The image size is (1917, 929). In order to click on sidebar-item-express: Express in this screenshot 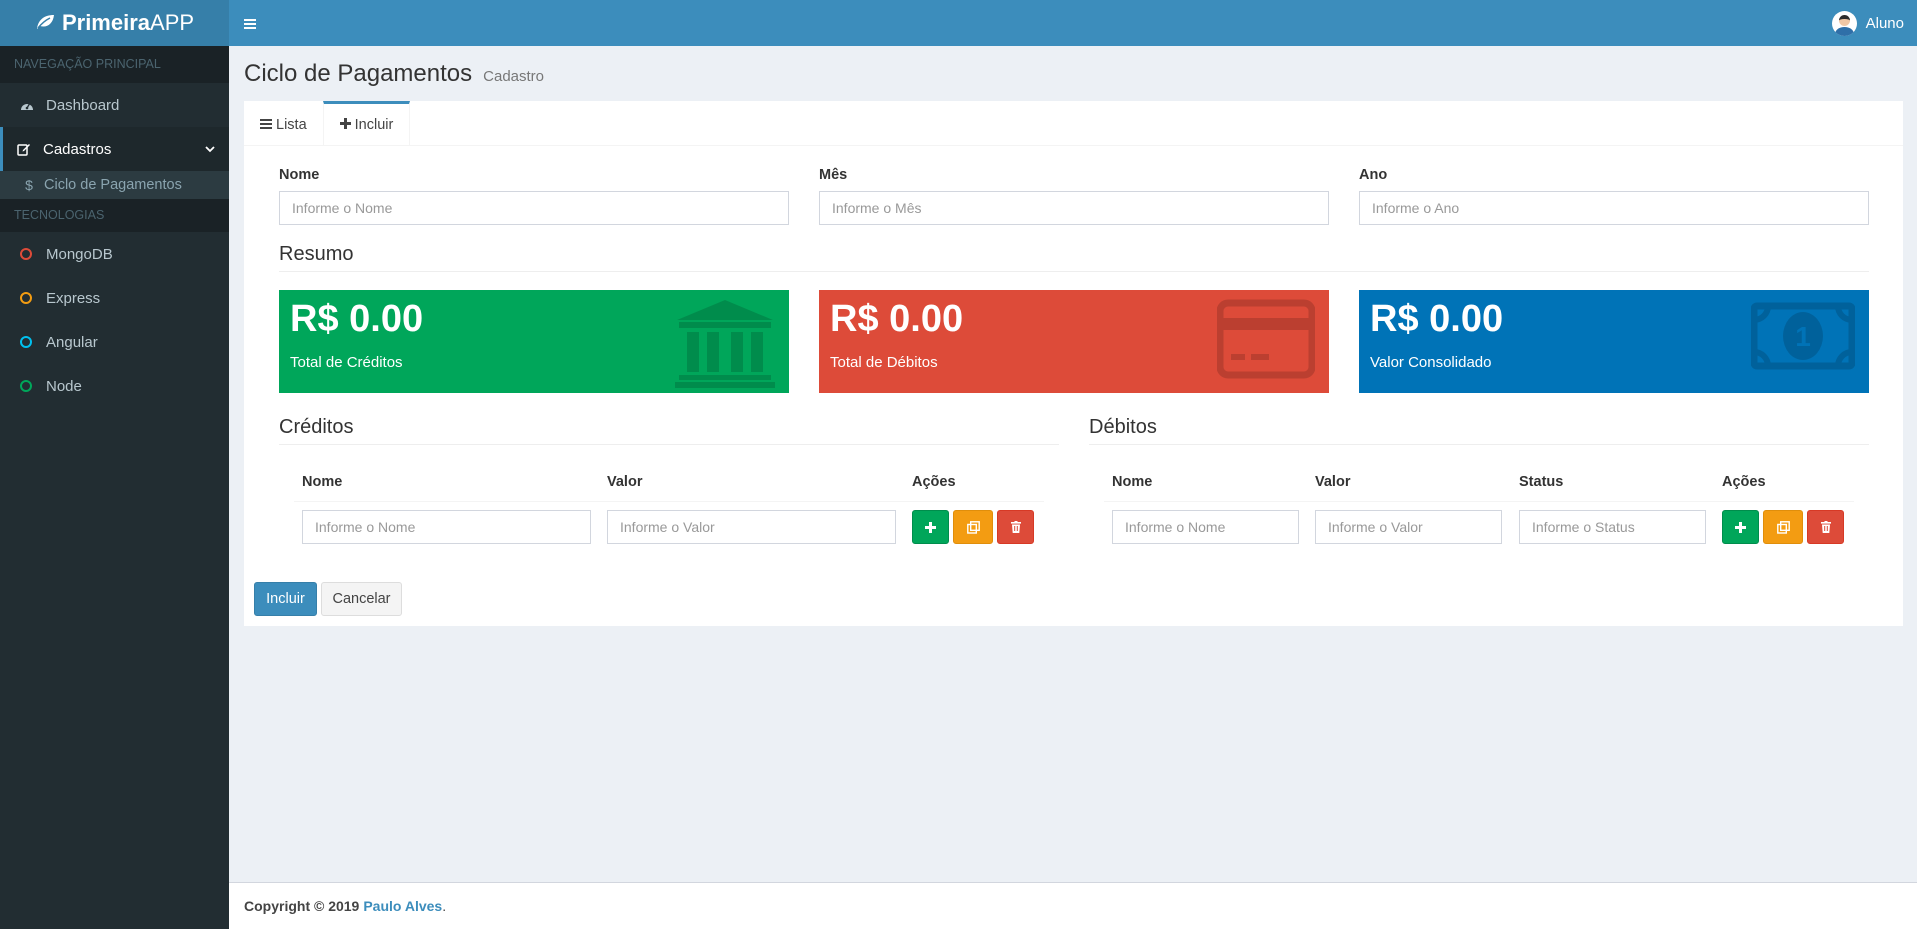, I will do `click(114, 298)`.